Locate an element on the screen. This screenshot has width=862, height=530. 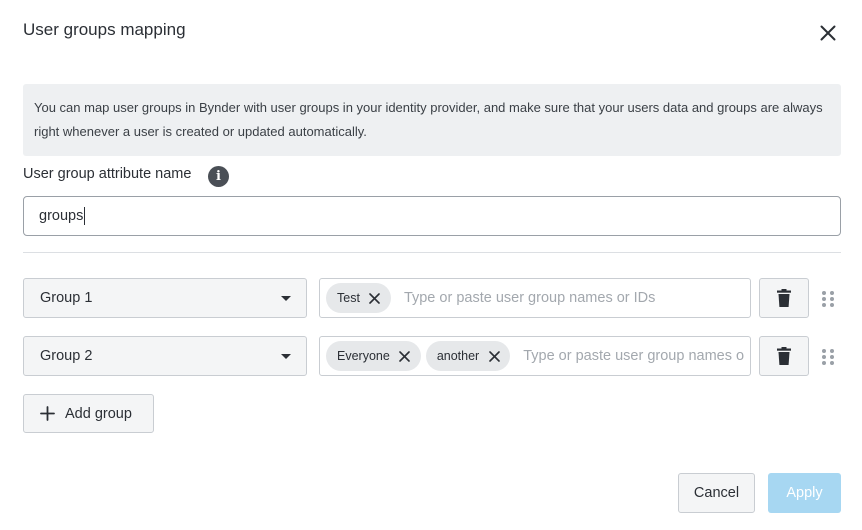
user-groups-field: Everyone another is located at coordinates (535, 356).